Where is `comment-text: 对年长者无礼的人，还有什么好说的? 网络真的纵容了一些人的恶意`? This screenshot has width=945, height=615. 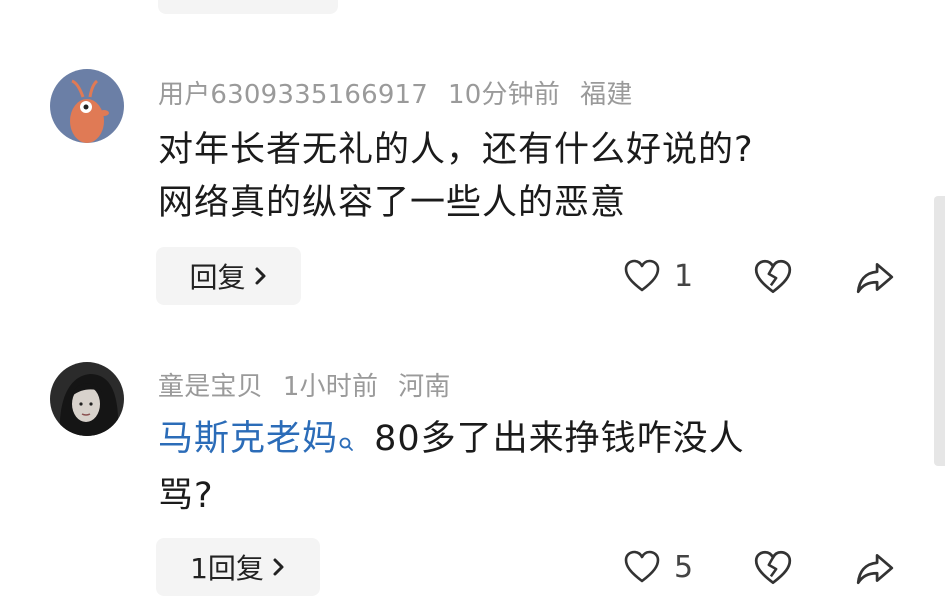 comment-text: 对年长者无礼的人，还有什么好说的? 网络真的纵容了一些人的恶意 is located at coordinates (538, 177).